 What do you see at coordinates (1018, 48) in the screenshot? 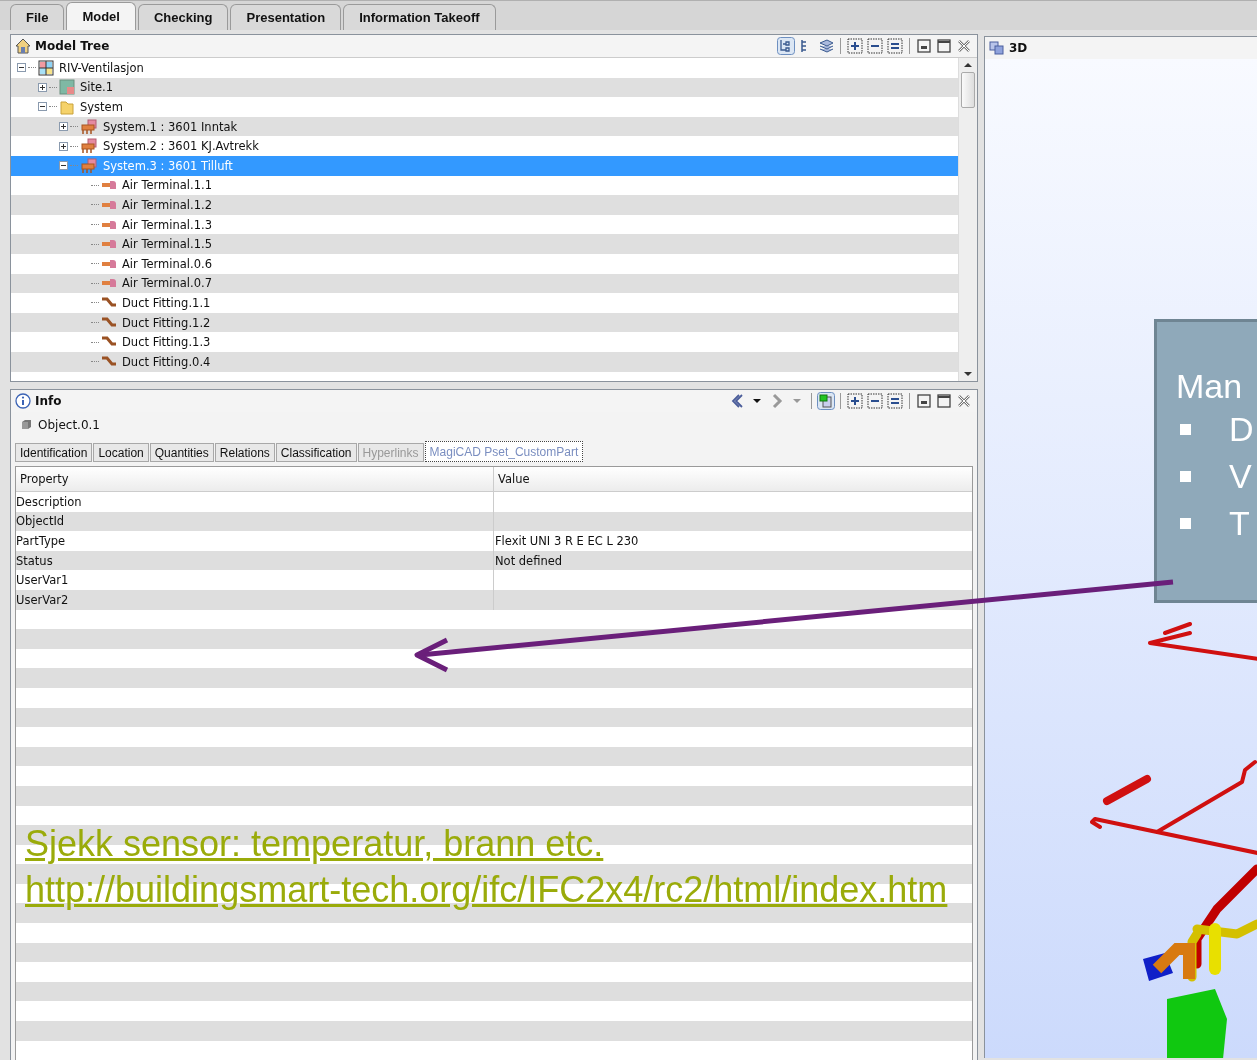
I see `panel-title: 3D` at bounding box center [1018, 48].